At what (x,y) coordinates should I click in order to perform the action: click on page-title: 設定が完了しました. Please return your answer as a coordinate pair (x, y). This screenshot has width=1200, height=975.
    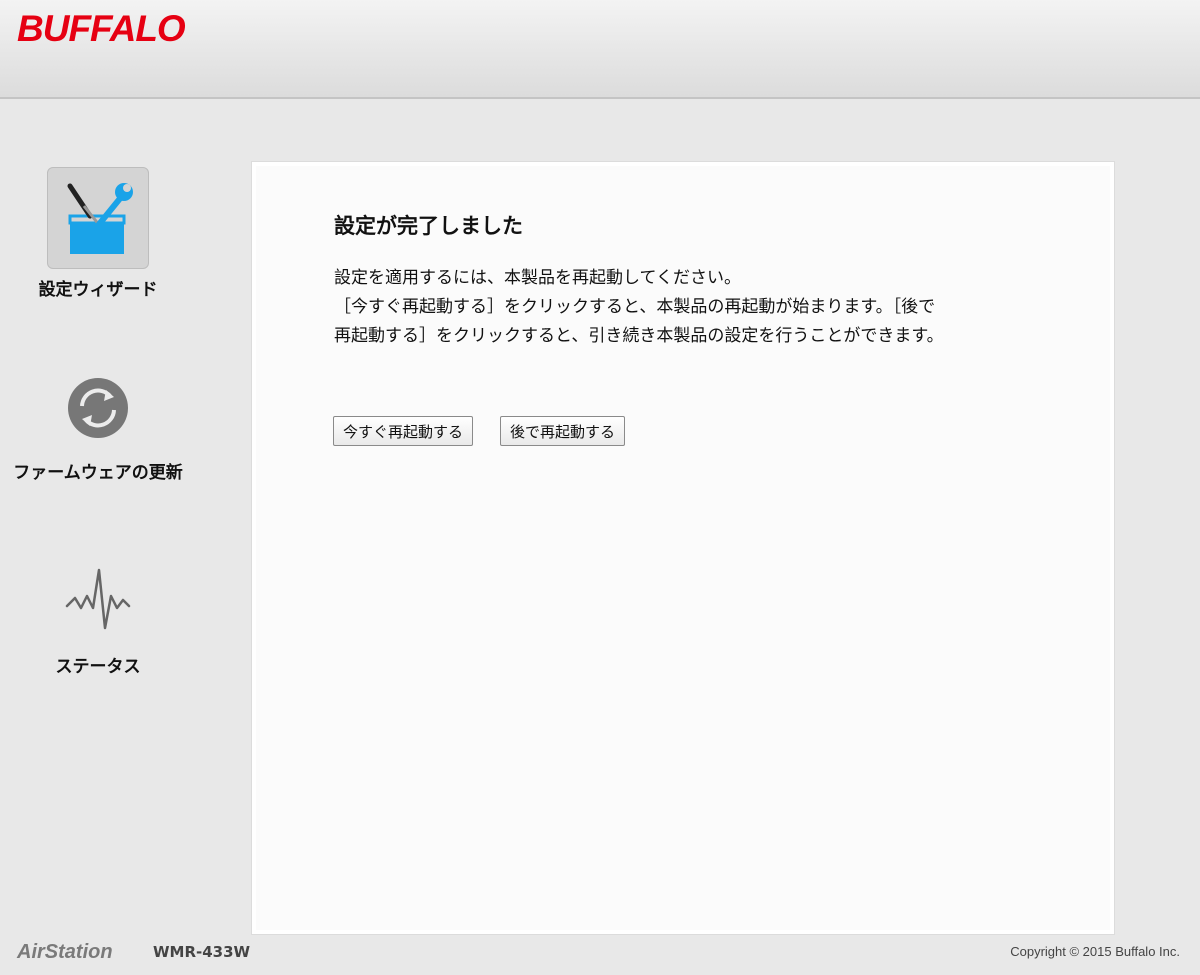
    Looking at the image, I should click on (428, 226).